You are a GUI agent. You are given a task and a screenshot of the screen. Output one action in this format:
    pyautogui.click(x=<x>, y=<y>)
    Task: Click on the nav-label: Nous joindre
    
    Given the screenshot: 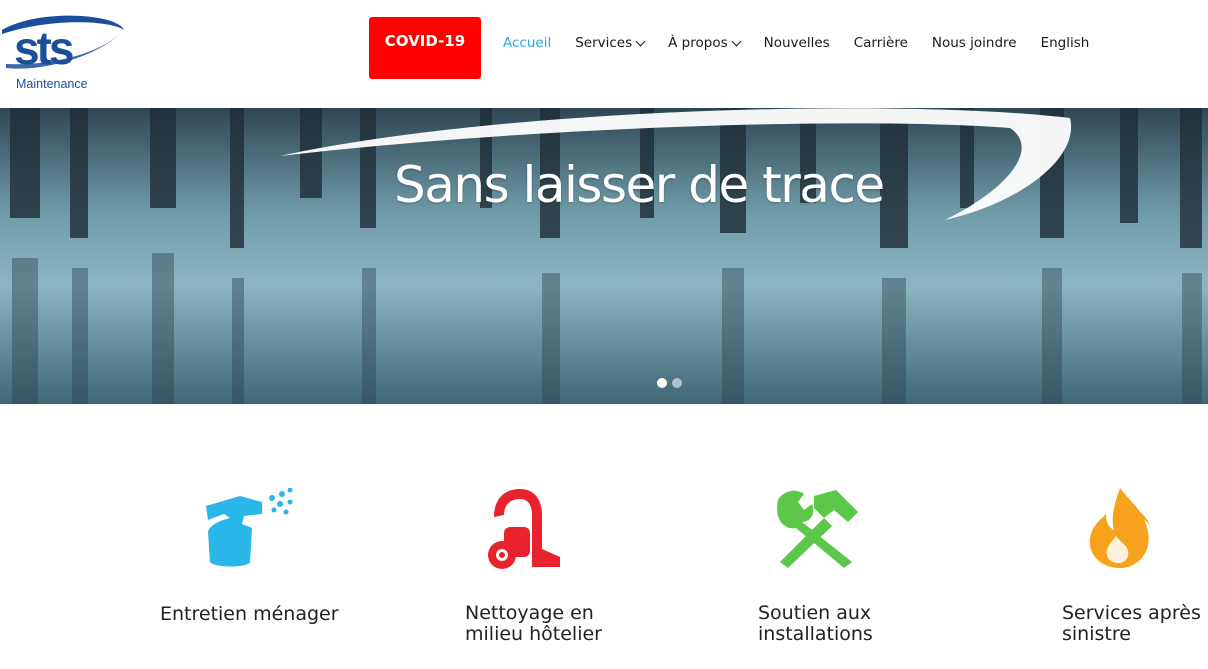 What is the action you would take?
    pyautogui.click(x=974, y=43)
    